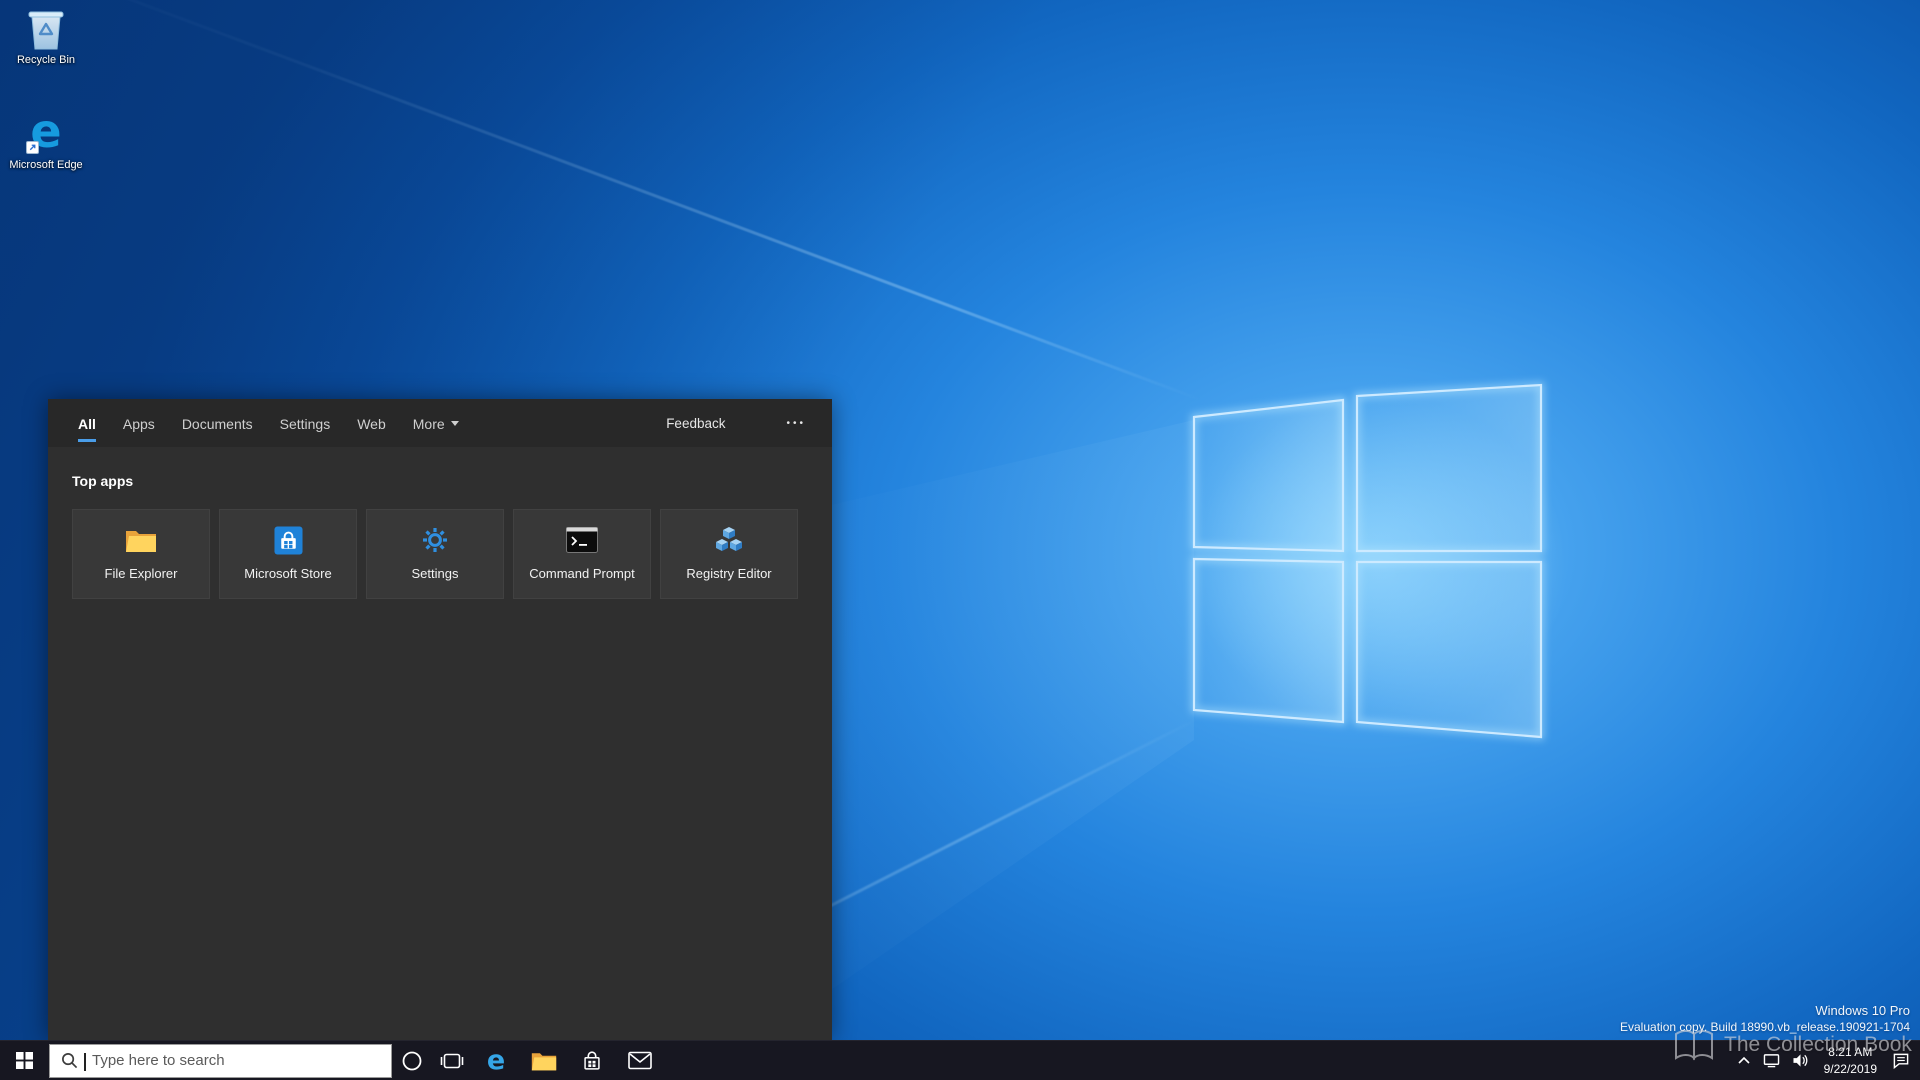 The width and height of the screenshot is (1920, 1080). Describe the element at coordinates (454, 423) in the screenshot. I see `chevron-down-icon` at that location.